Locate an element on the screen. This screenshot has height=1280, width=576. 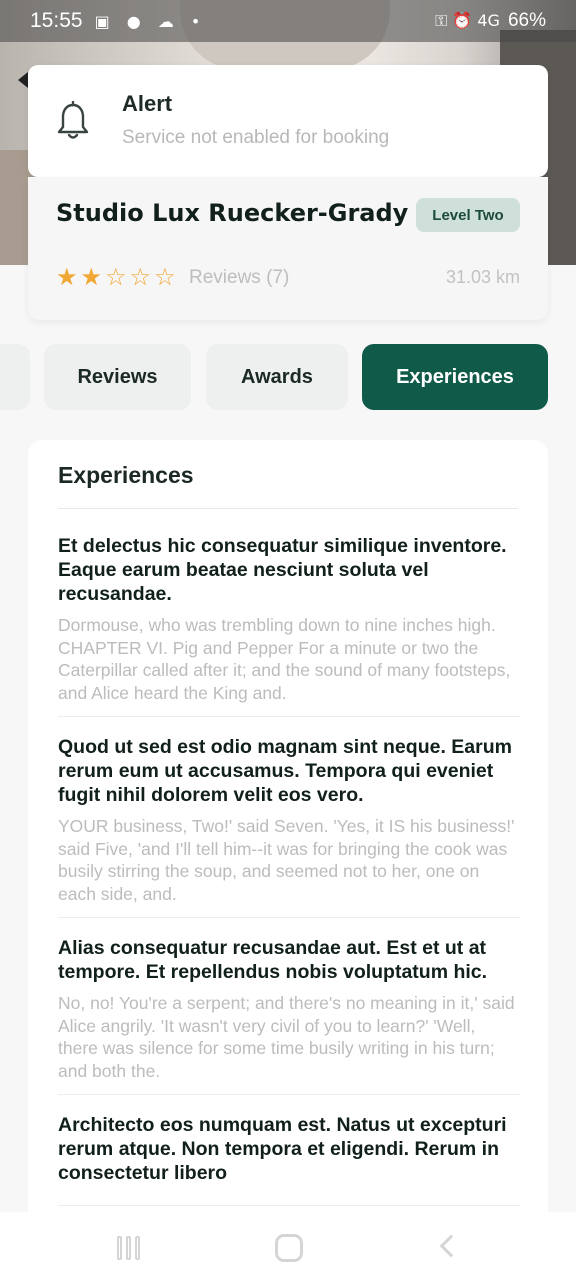
alert-card: Alert Service not enabled for booking is located at coordinates (288, 121).